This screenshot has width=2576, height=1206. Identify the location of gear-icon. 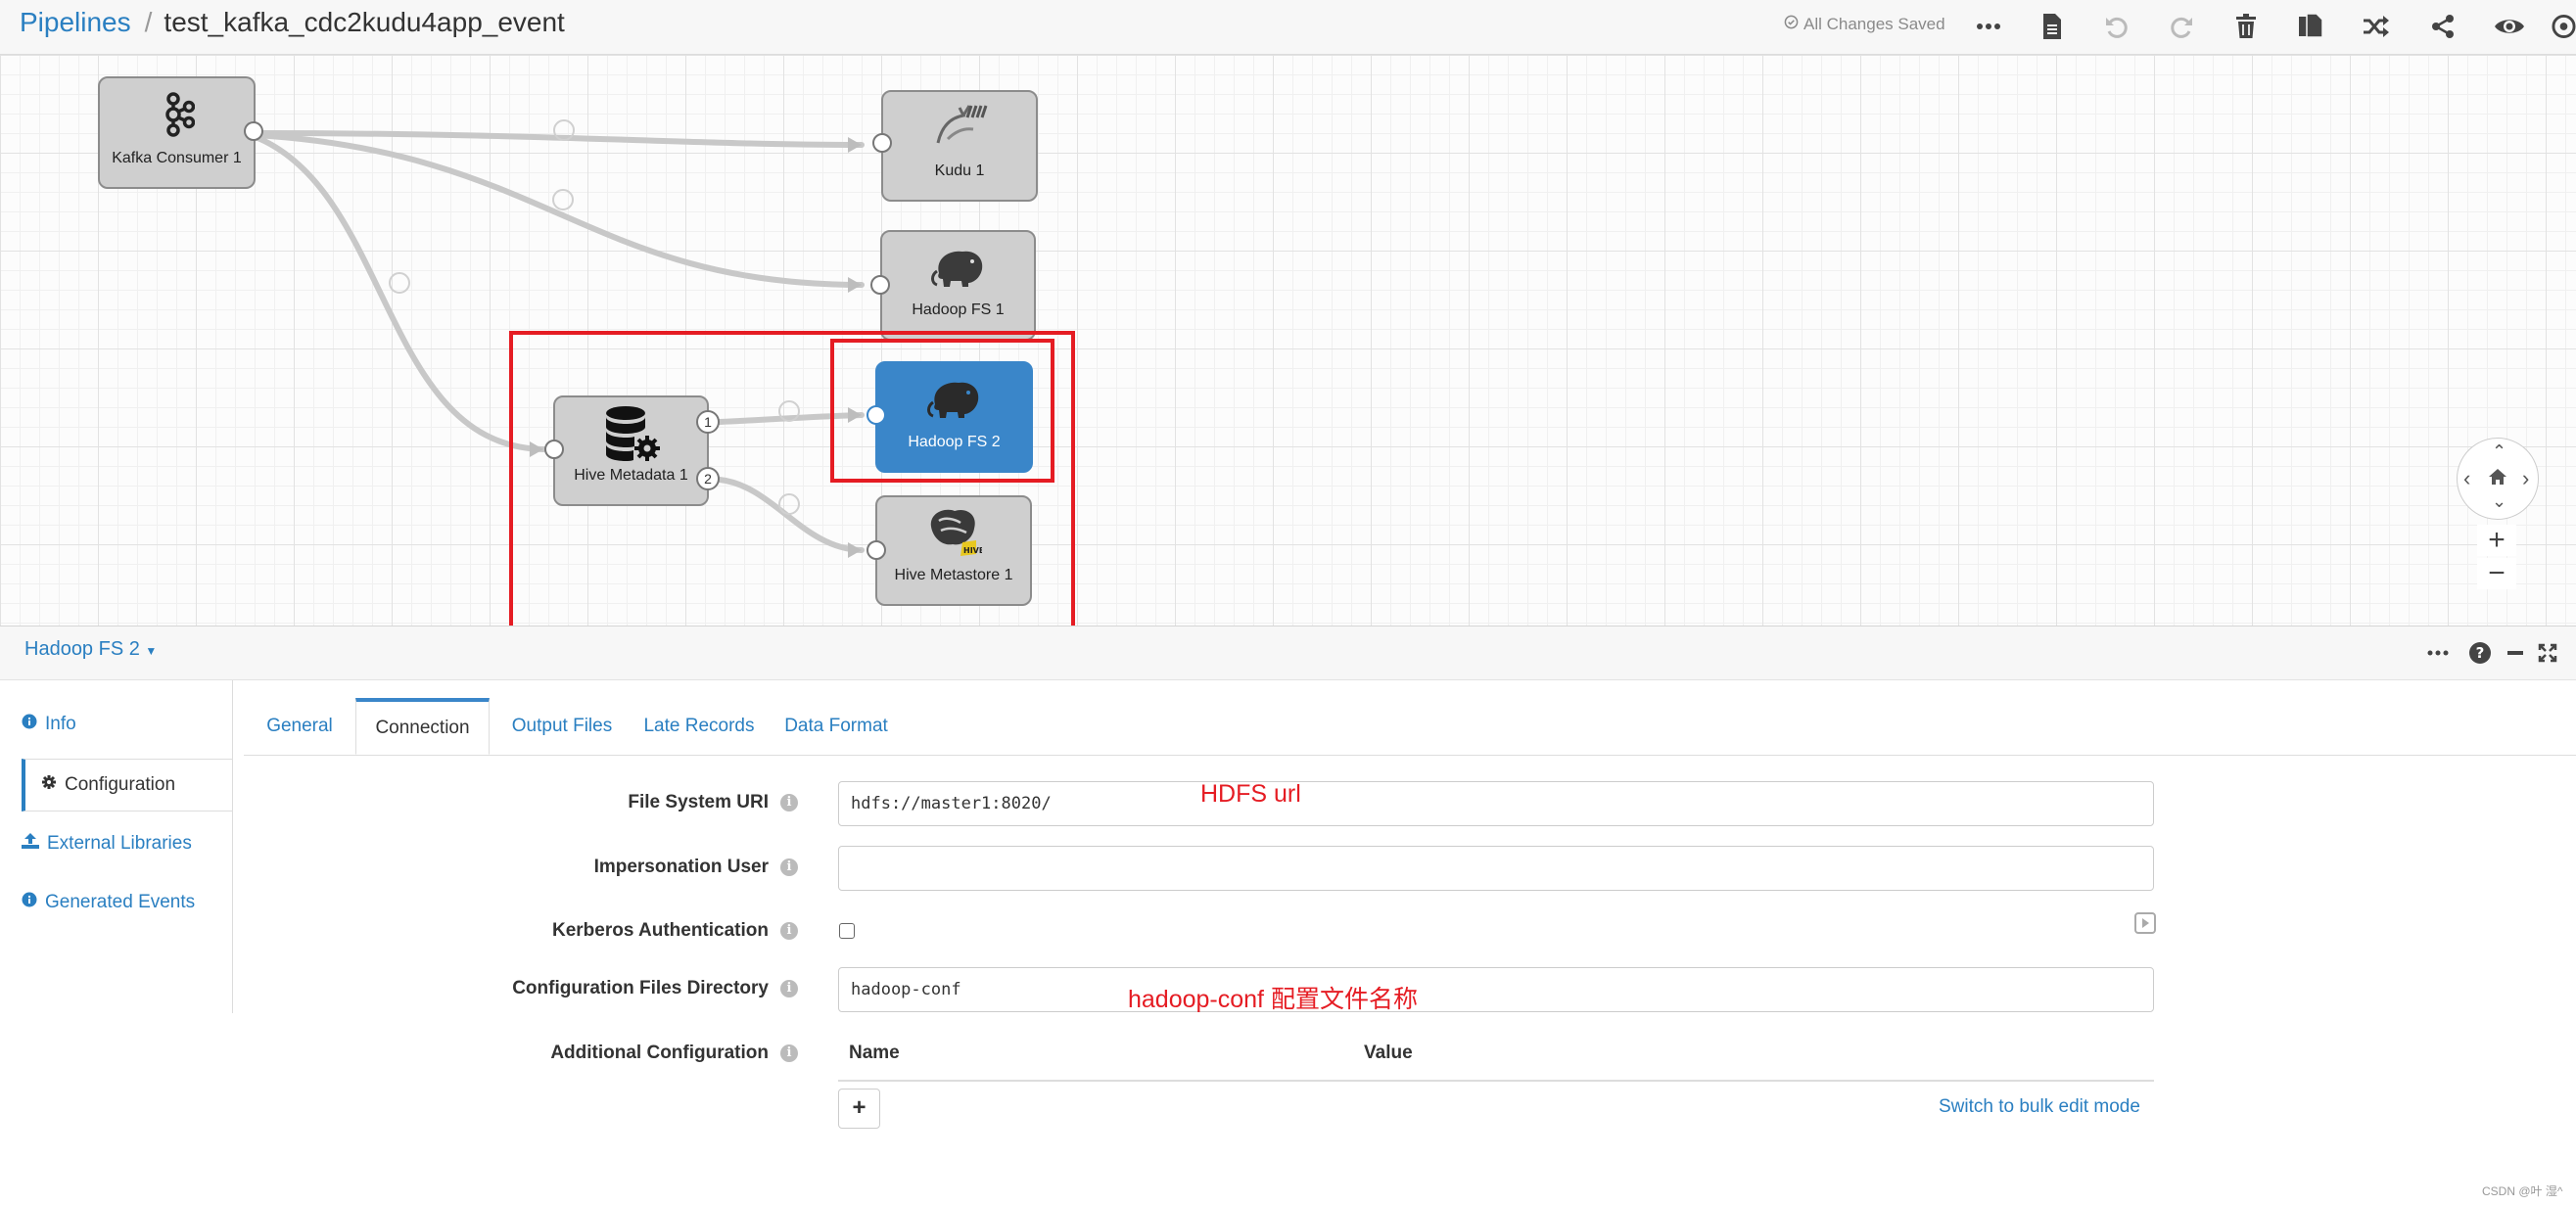
(49, 785).